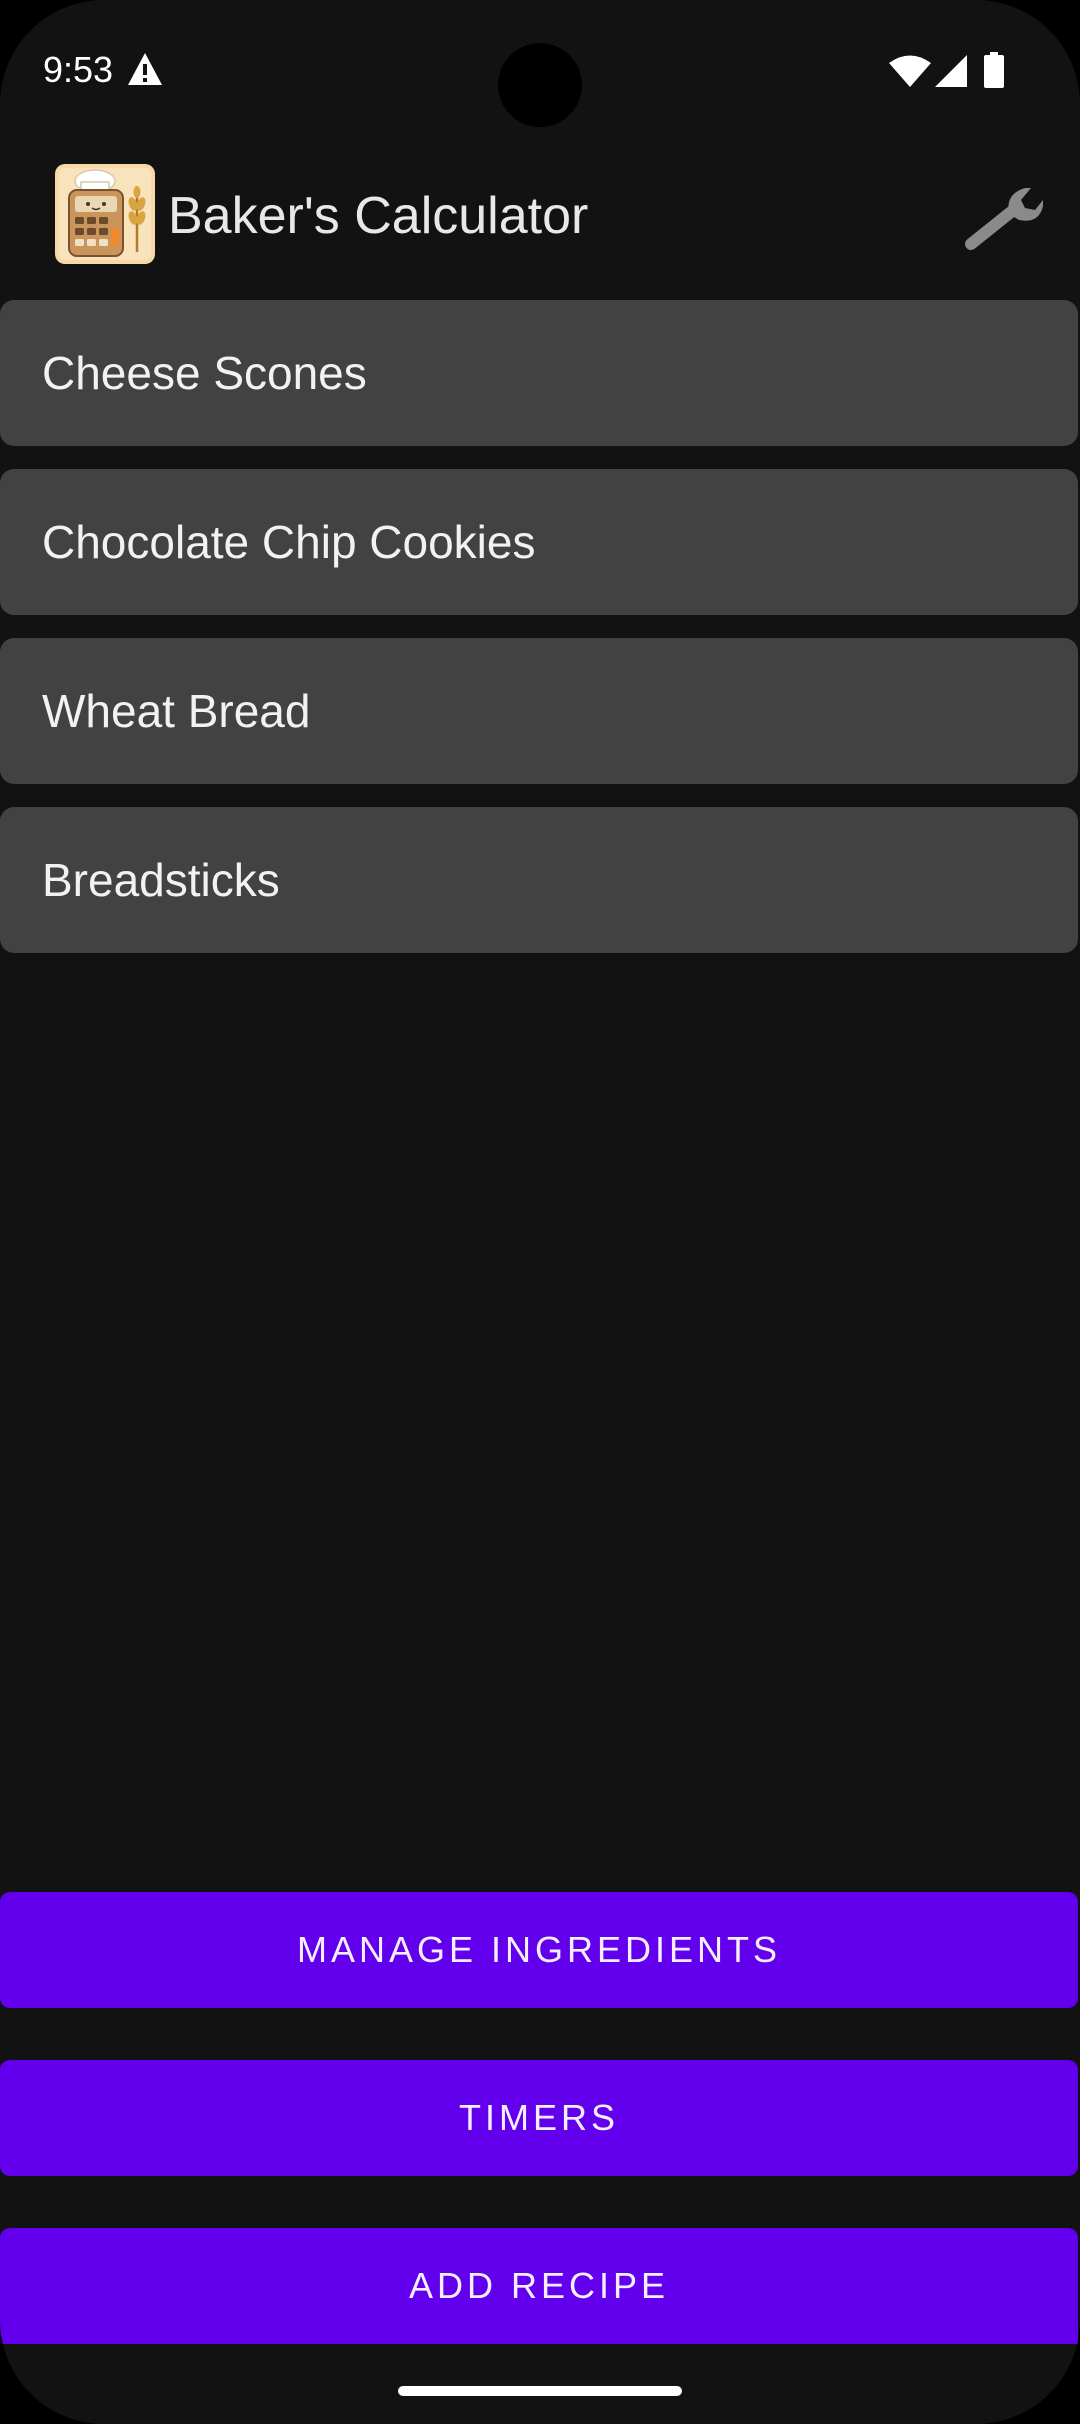  I want to click on add-recipe-button: ADD RECIPE, so click(539, 2286).